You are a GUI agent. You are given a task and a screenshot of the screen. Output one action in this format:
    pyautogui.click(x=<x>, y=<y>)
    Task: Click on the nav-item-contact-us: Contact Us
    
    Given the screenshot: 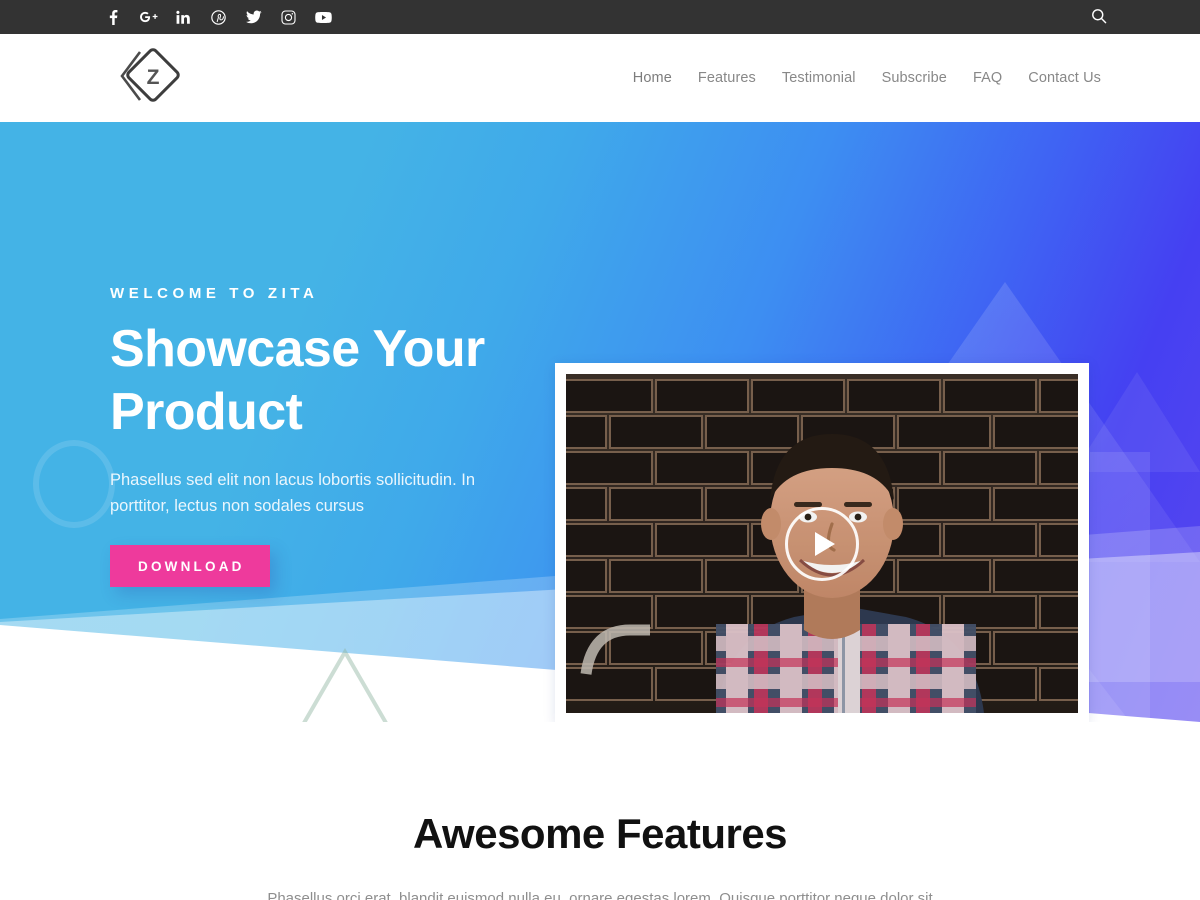 What is the action you would take?
    pyautogui.click(x=1064, y=78)
    